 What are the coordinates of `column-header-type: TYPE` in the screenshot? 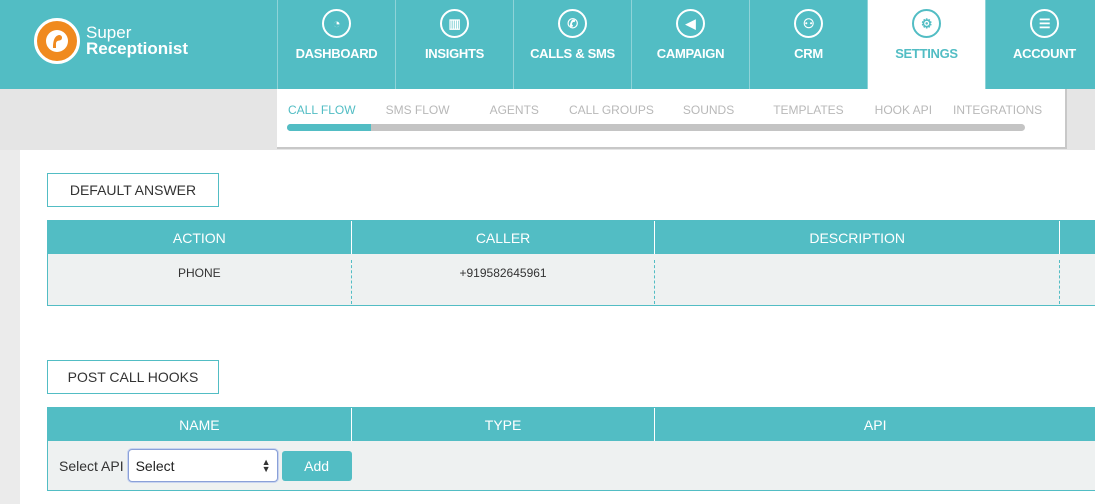 It's located at (504, 424).